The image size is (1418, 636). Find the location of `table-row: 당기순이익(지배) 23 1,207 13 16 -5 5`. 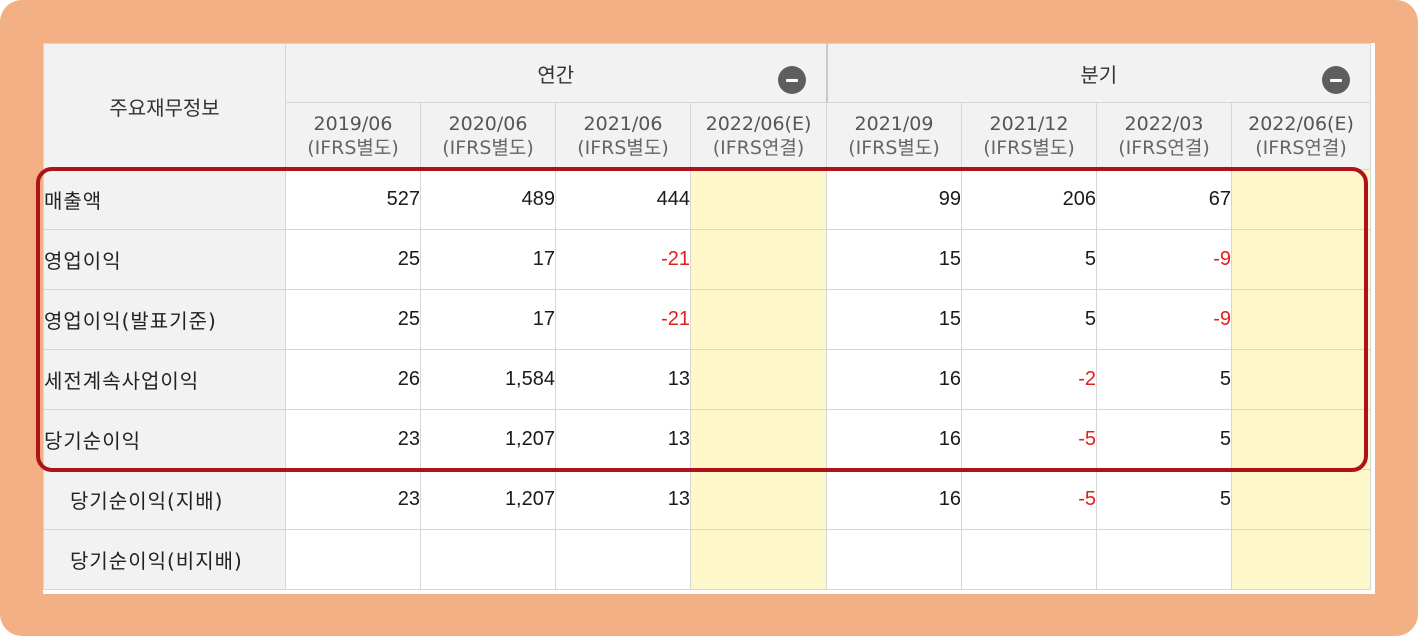

table-row: 당기순이익(지배) 23 1,207 13 16 -5 5 is located at coordinates (707, 499).